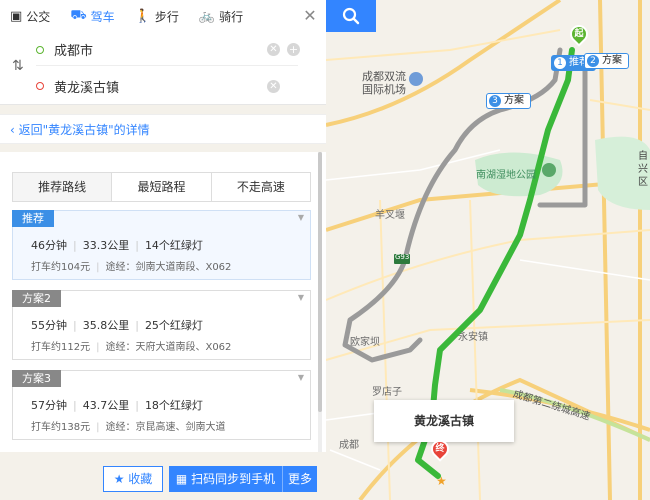 The image size is (650, 500). I want to click on yongan-label: 永安镇, so click(473, 337).